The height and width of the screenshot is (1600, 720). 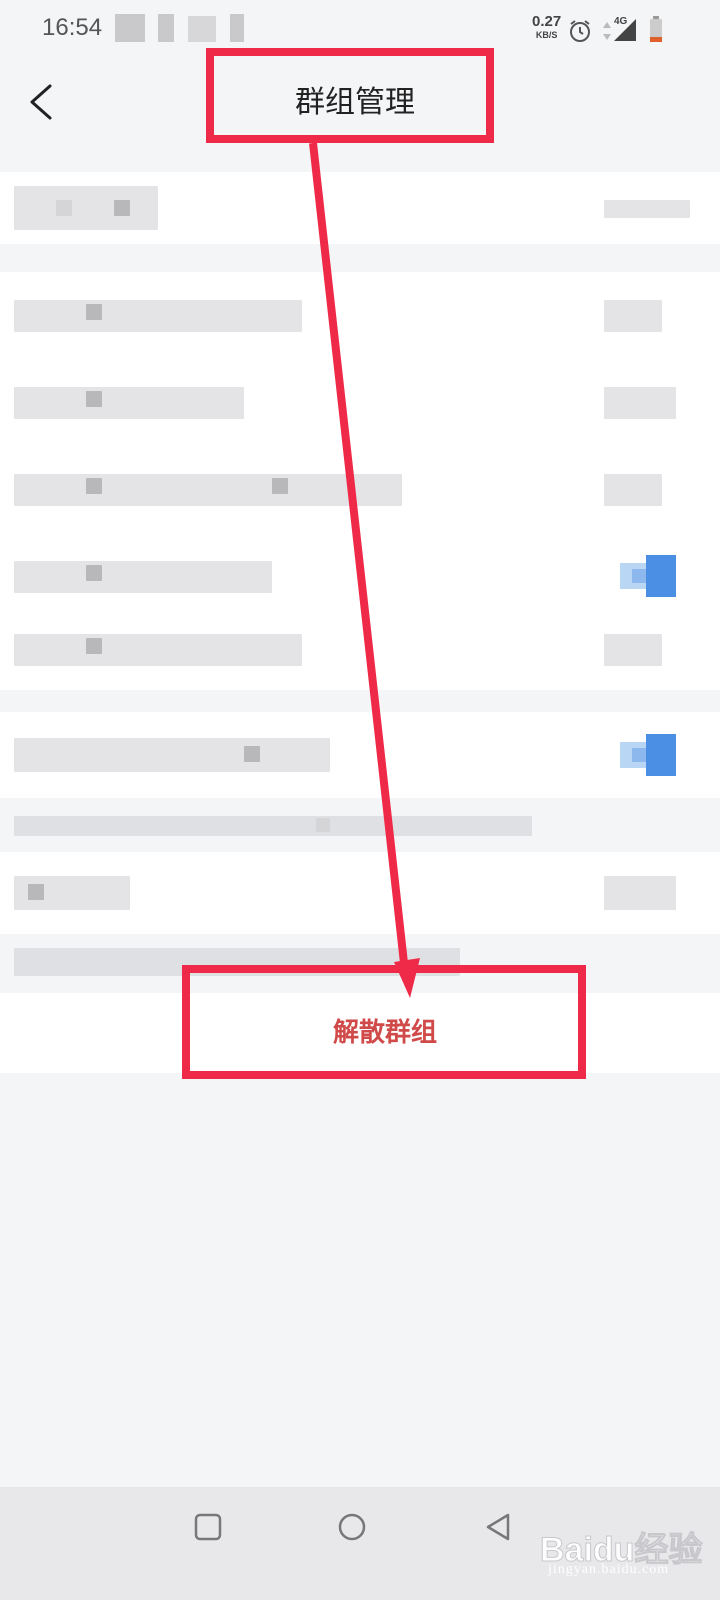 I want to click on triangle-left-icon, so click(x=498, y=1527).